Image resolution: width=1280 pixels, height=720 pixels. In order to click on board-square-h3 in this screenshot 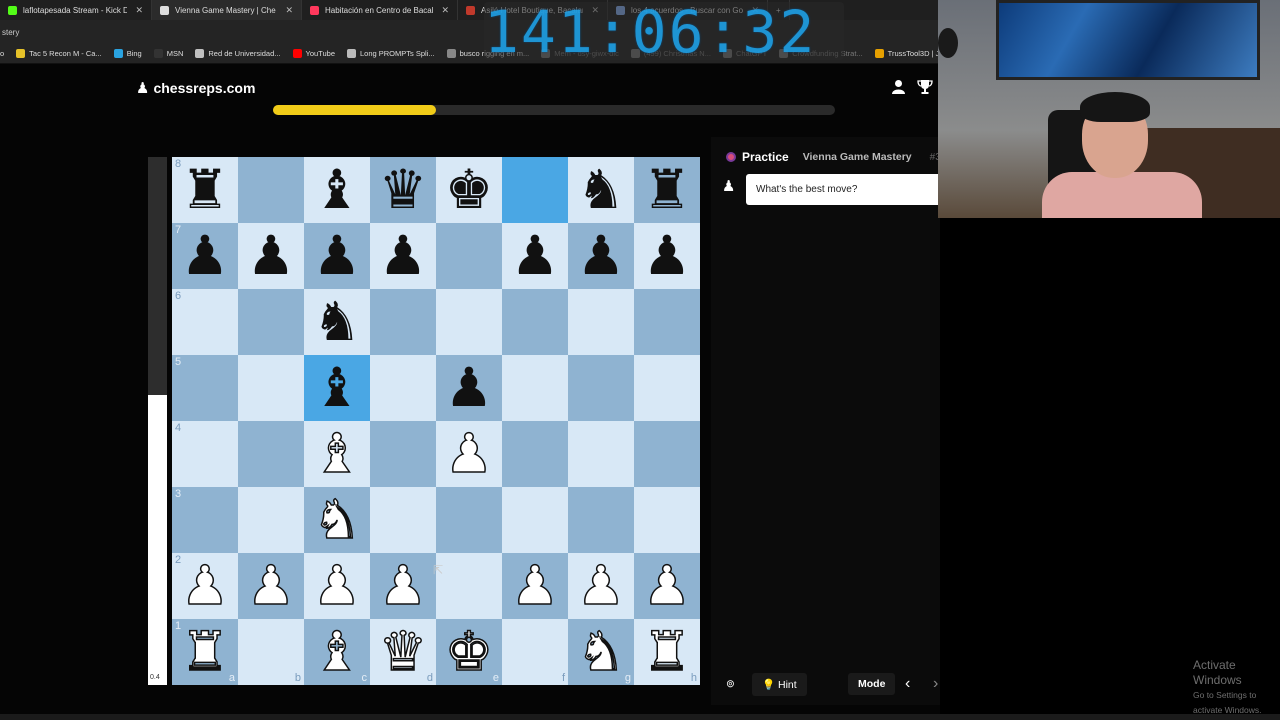, I will do `click(667, 520)`.